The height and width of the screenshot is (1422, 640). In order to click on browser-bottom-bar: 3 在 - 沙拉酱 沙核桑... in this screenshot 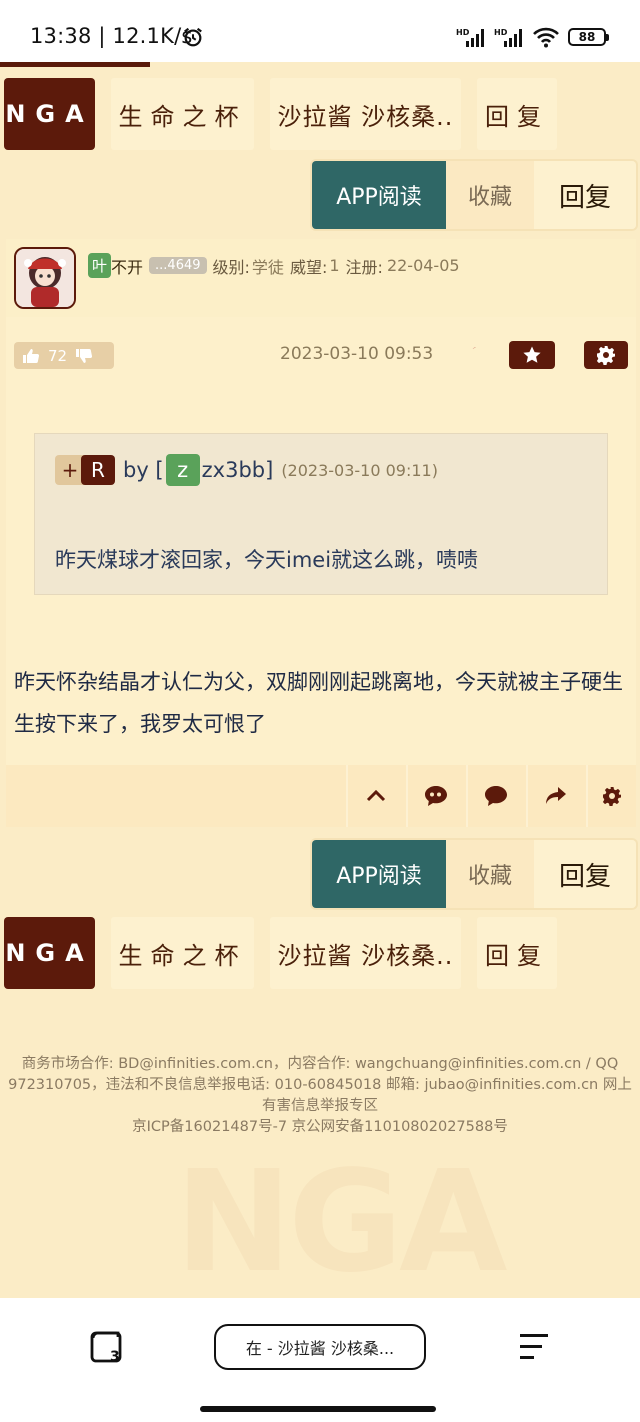, I will do `click(320, 1360)`.